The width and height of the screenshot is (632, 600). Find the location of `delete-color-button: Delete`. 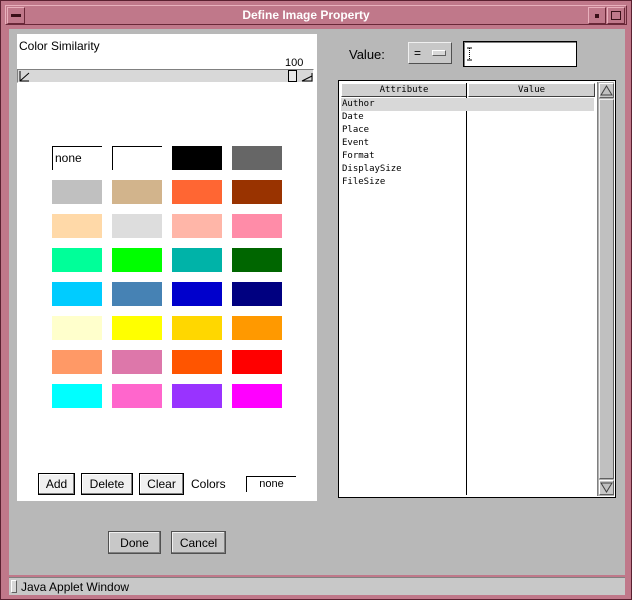

delete-color-button: Delete is located at coordinates (107, 484).